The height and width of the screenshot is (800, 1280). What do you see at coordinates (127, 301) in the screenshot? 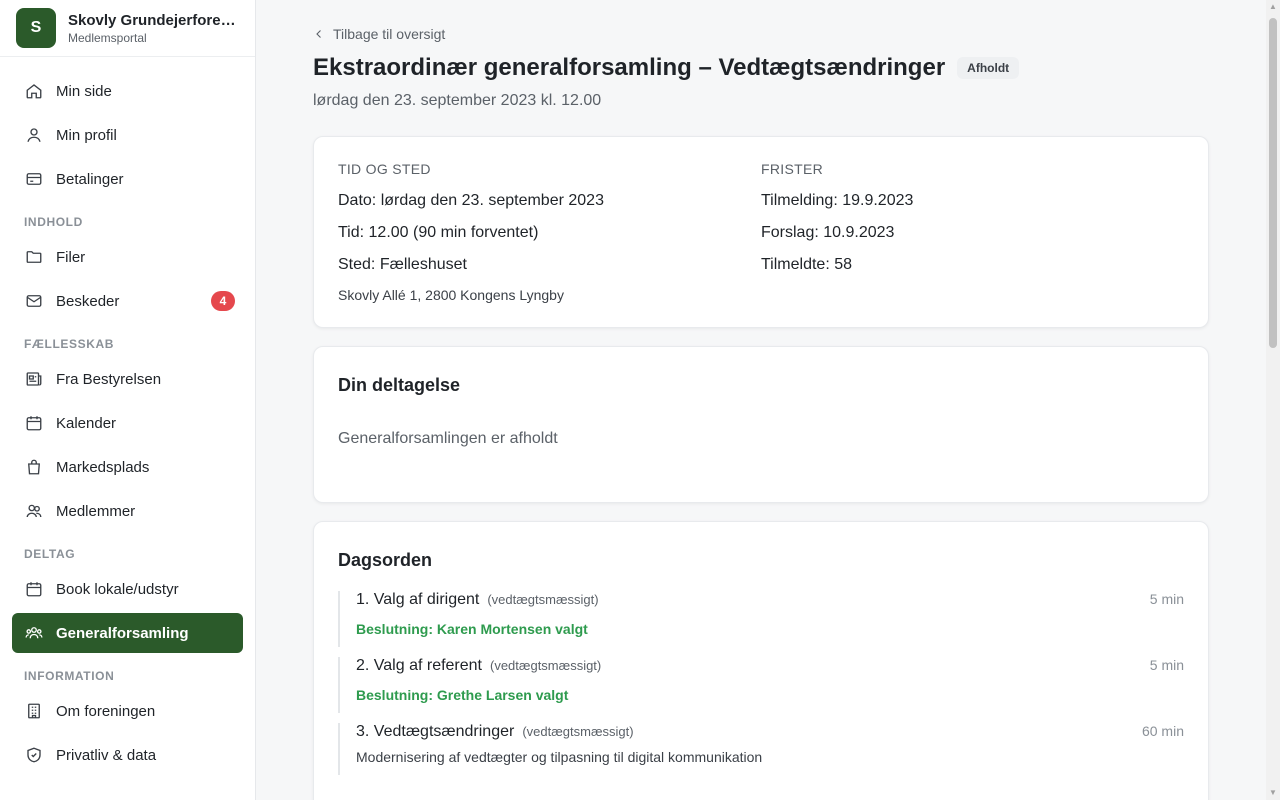
I see `sidebar-item-beskeder: Beskeder 4` at bounding box center [127, 301].